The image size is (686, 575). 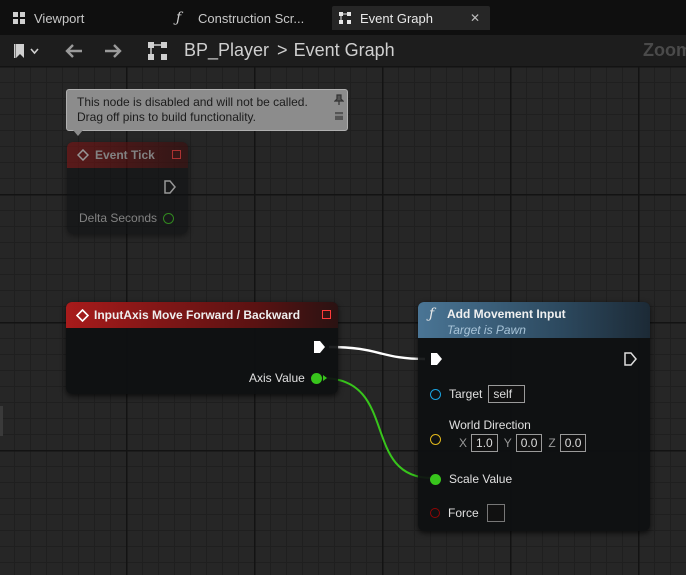 I want to click on viewport-grid-icon, so click(x=19, y=18).